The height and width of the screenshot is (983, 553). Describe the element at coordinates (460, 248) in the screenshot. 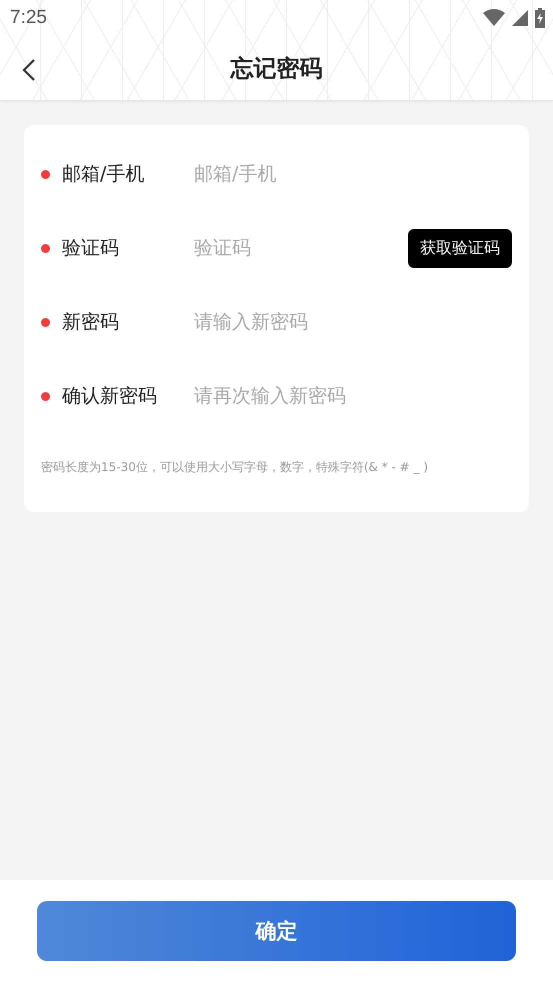

I see `get-code-button: 获取验证码` at that location.